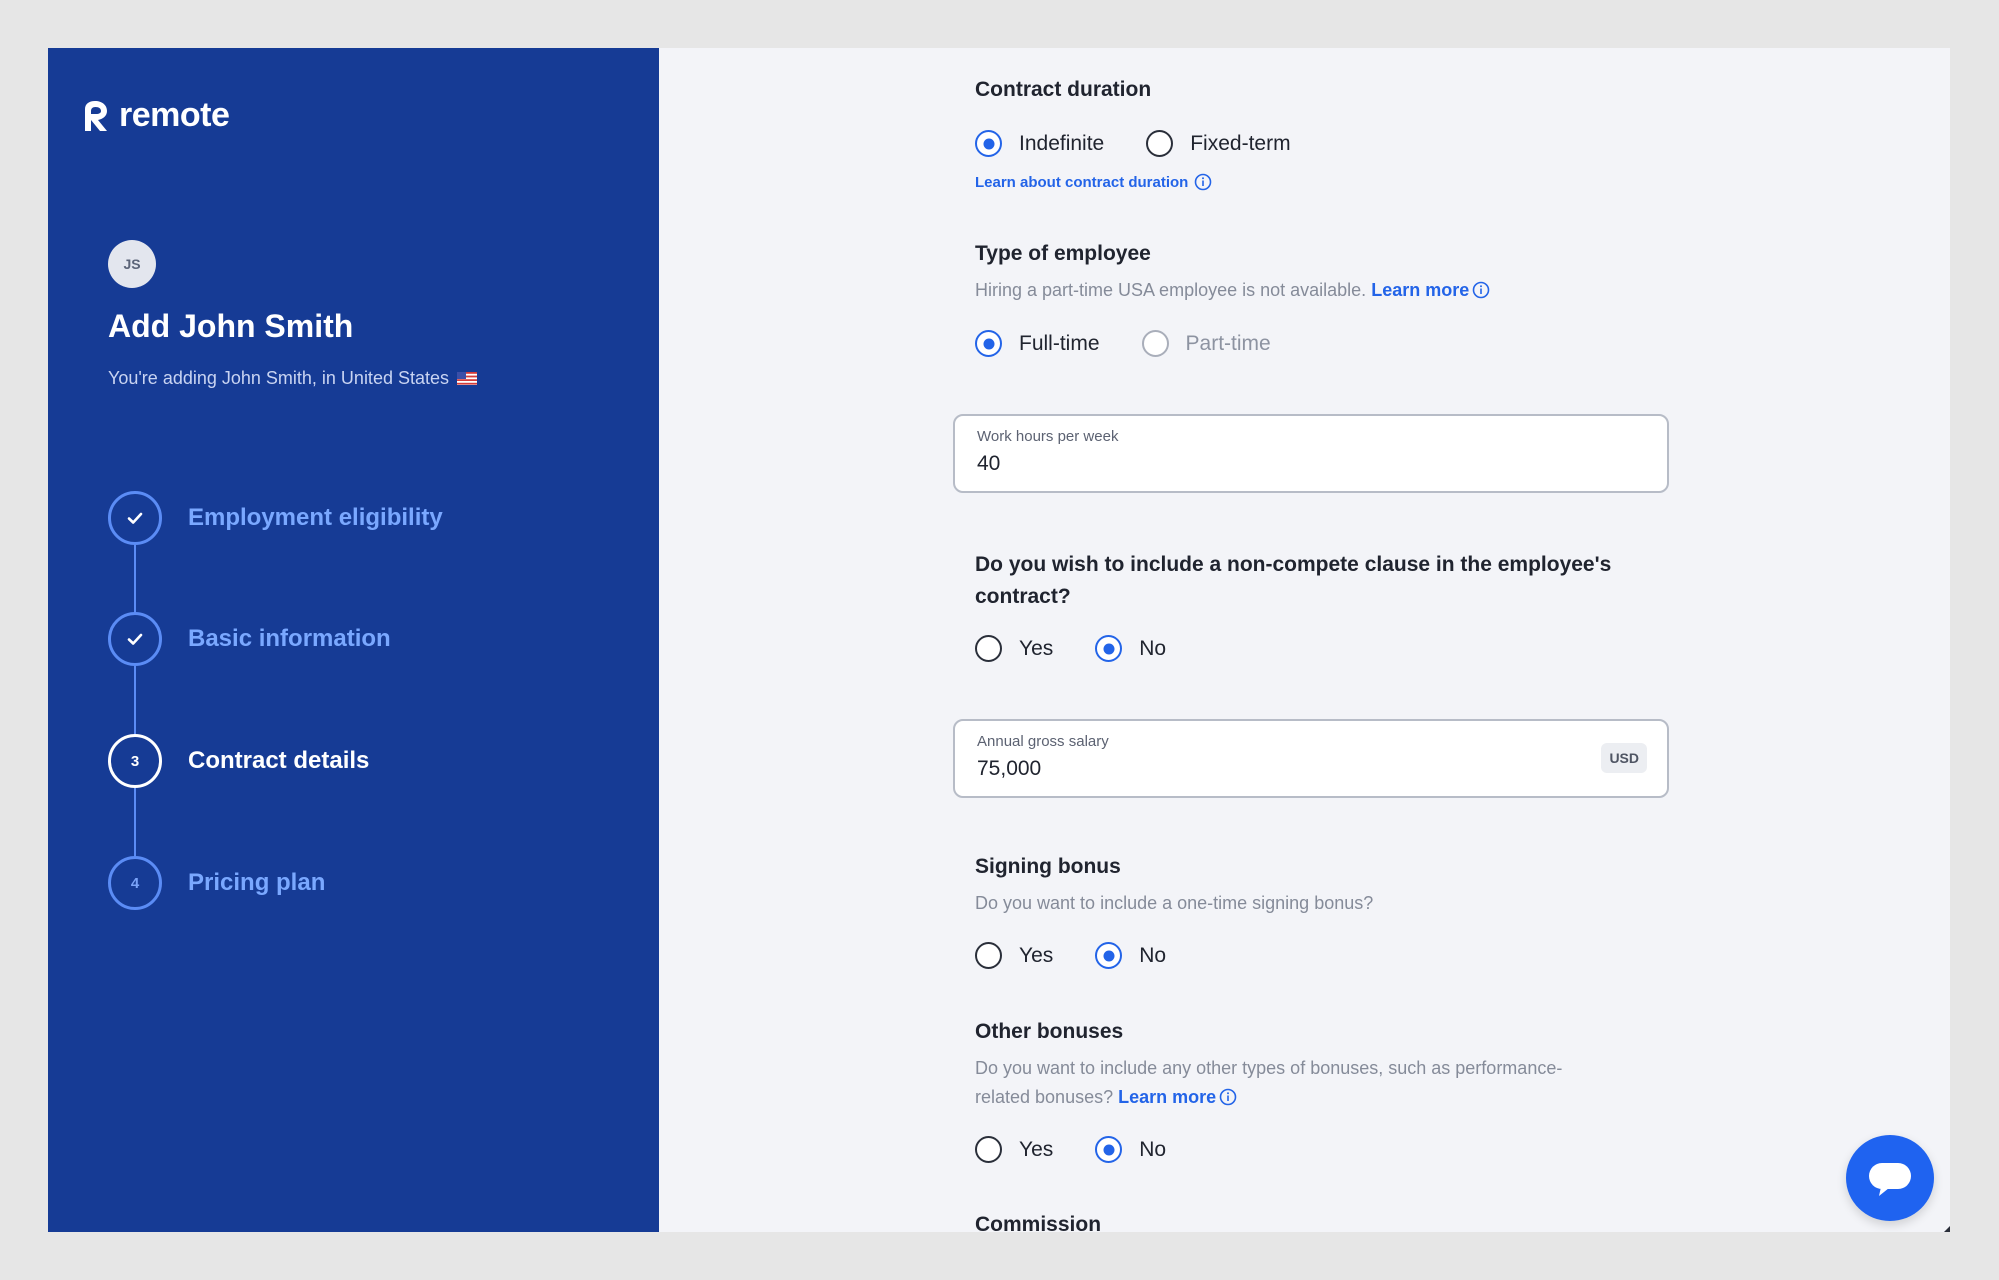 Image resolution: width=1999 pixels, height=1280 pixels. Describe the element at coordinates (135, 761) in the screenshot. I see `step-number-marker: 3` at that location.